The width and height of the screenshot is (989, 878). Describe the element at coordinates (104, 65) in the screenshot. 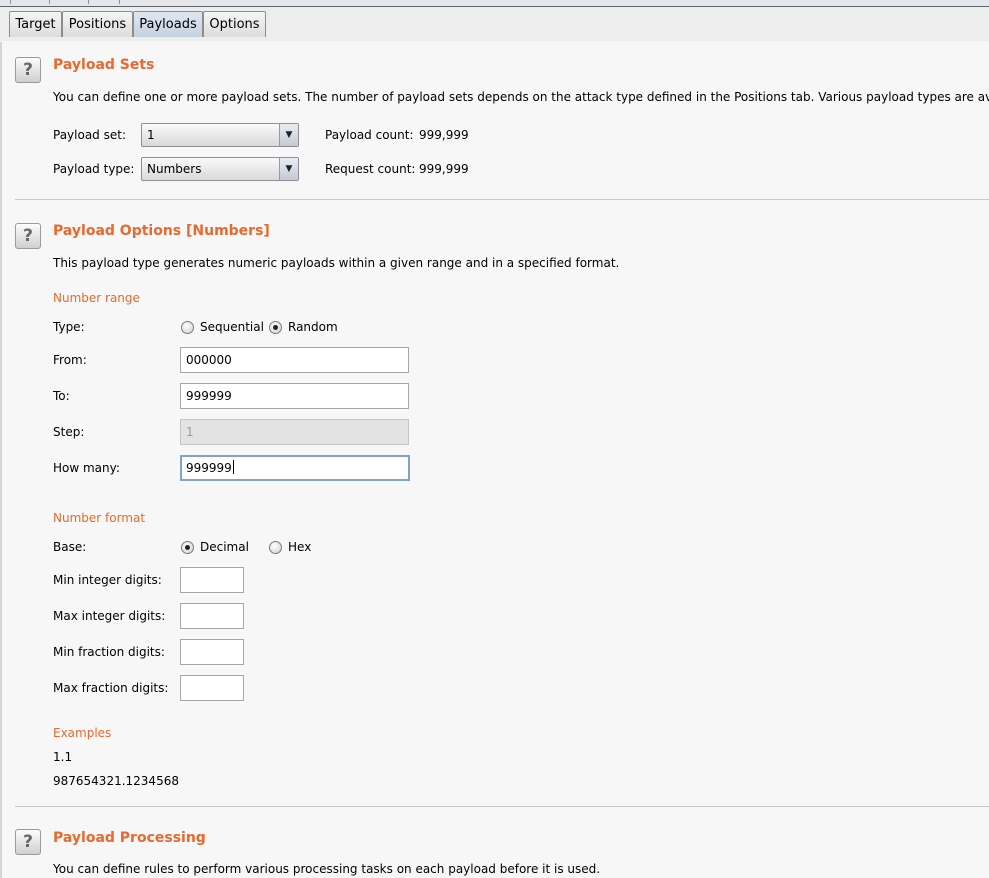

I see `payload-sets-title: Payload Sets` at that location.